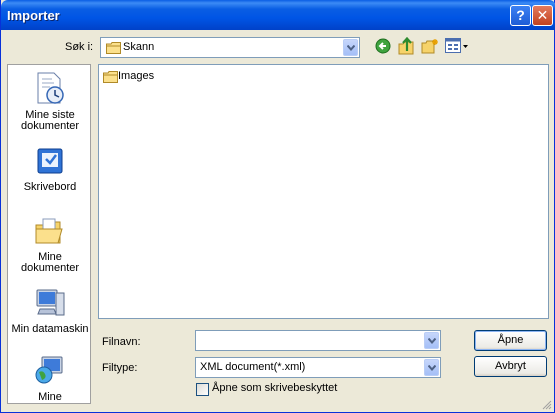 The width and height of the screenshot is (555, 413). What do you see at coordinates (546, 404) in the screenshot?
I see `resize-grip-icon` at bounding box center [546, 404].